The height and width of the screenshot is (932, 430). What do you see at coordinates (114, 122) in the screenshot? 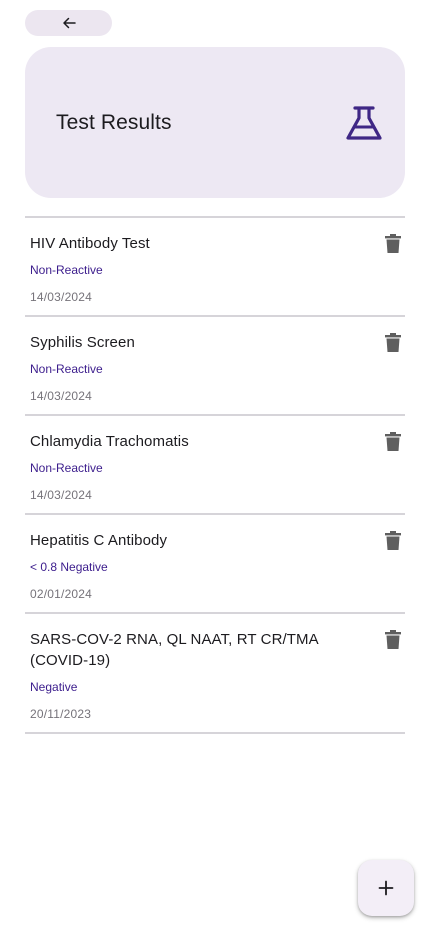
I see `page-title: Test Results` at bounding box center [114, 122].